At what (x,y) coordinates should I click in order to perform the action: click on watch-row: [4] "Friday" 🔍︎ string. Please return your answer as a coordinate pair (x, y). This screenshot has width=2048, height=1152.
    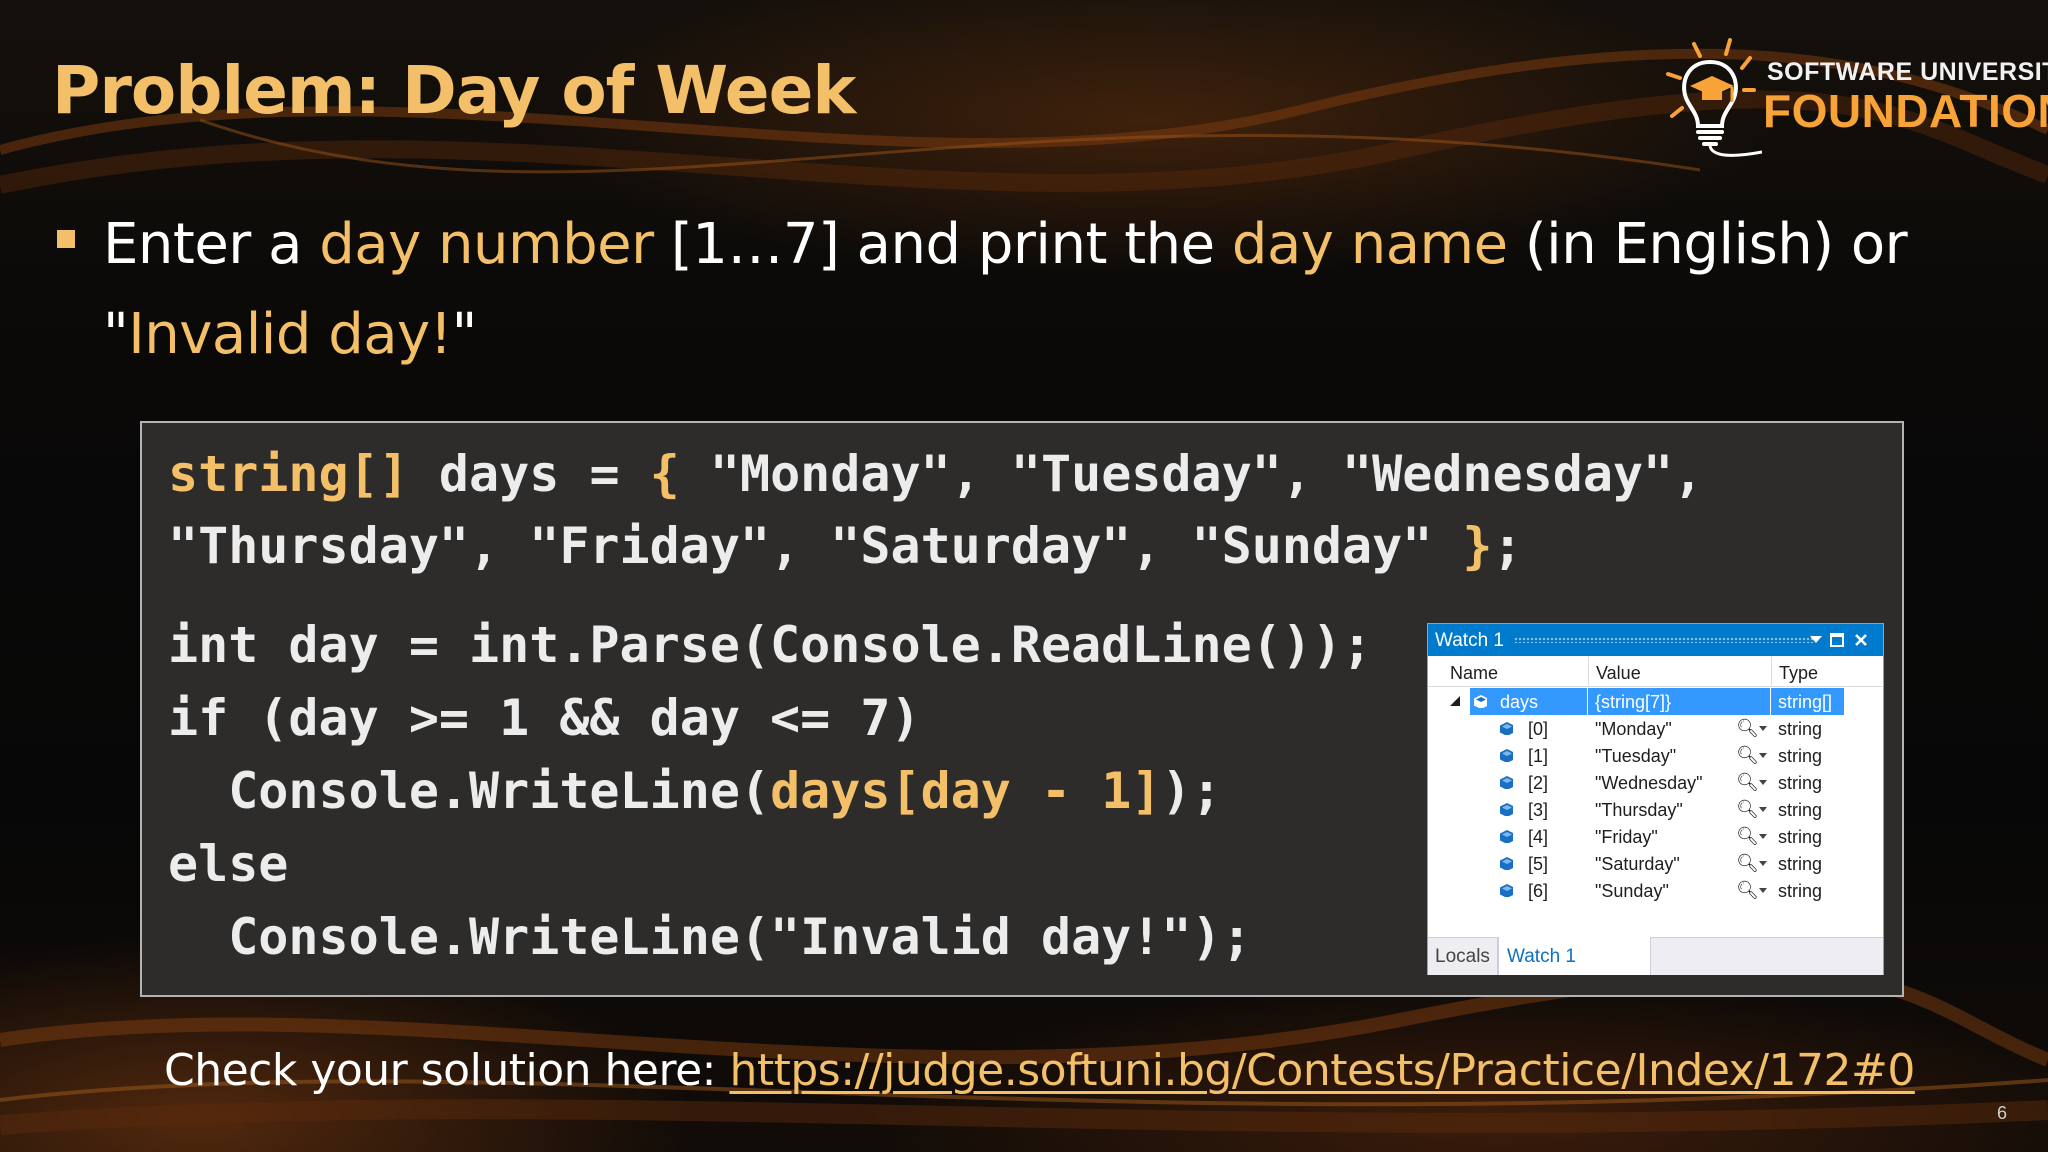
    Looking at the image, I should click on (1655, 836).